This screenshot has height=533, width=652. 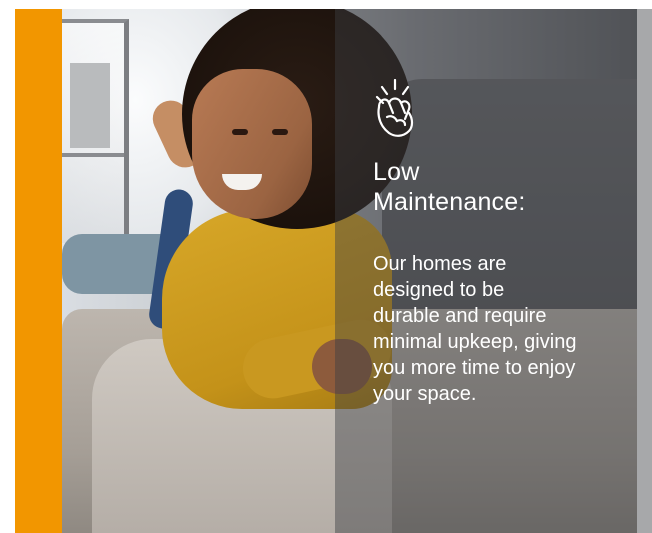 What do you see at coordinates (240, 132) in the screenshot?
I see `eye-left` at bounding box center [240, 132].